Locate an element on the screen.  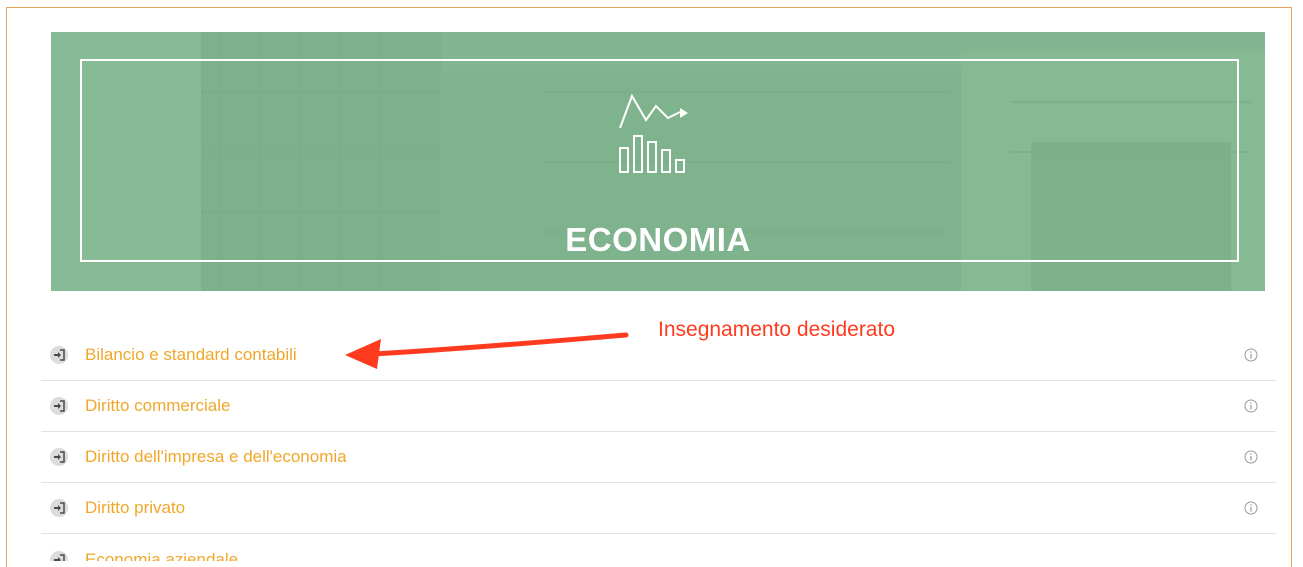
course-link: Diritto privato is located at coordinates (135, 508).